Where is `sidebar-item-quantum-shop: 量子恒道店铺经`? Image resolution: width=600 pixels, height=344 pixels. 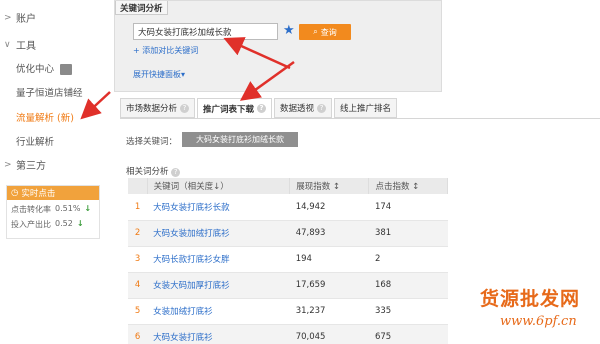
sidebar-item-quantum-shop: 量子恒道店铺经 is located at coordinates (49, 92).